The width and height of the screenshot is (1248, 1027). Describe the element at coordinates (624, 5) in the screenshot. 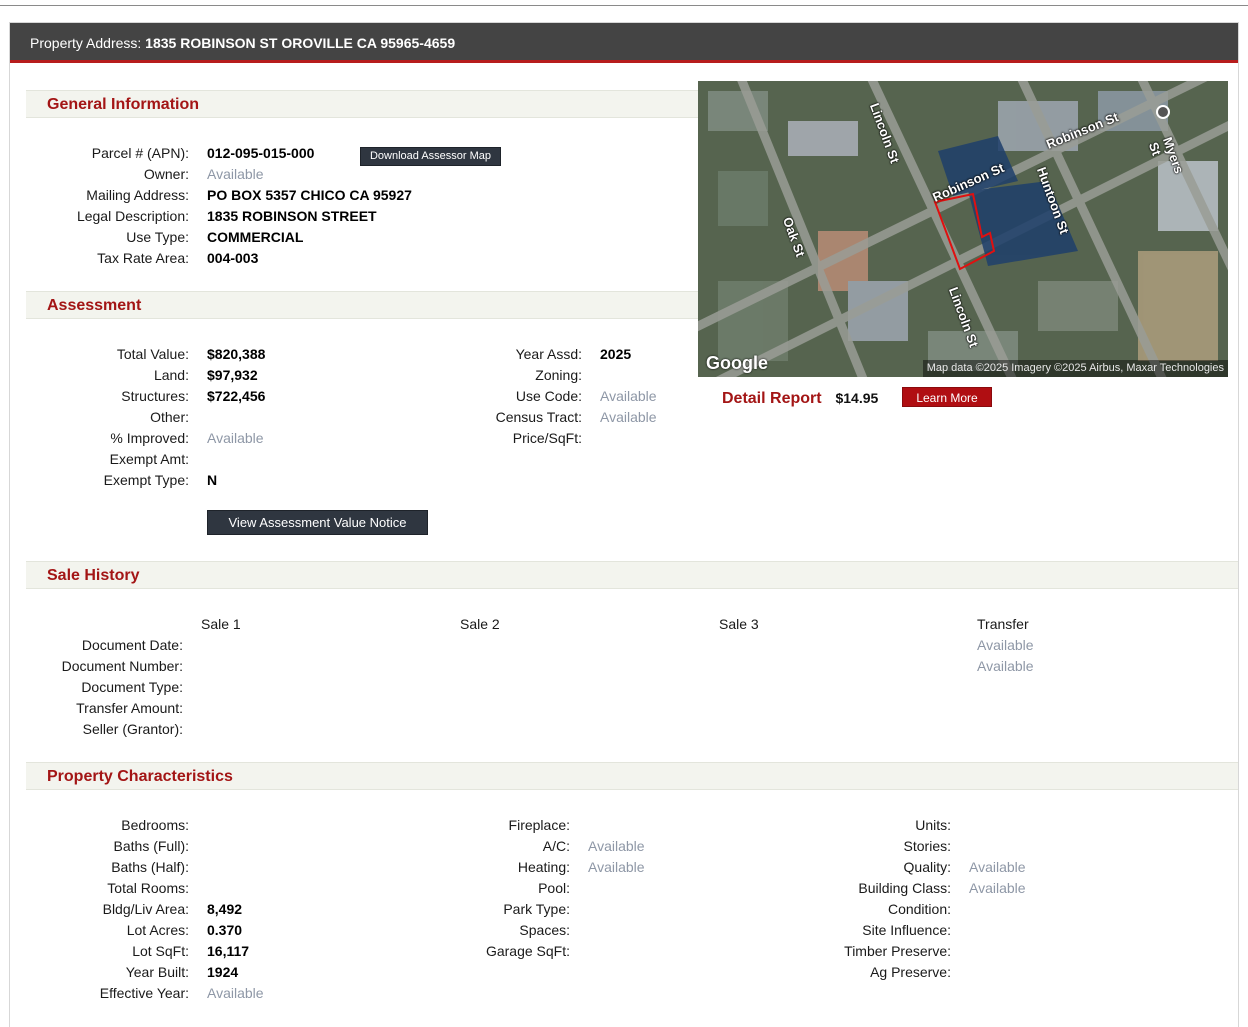

I see `top-divider` at that location.